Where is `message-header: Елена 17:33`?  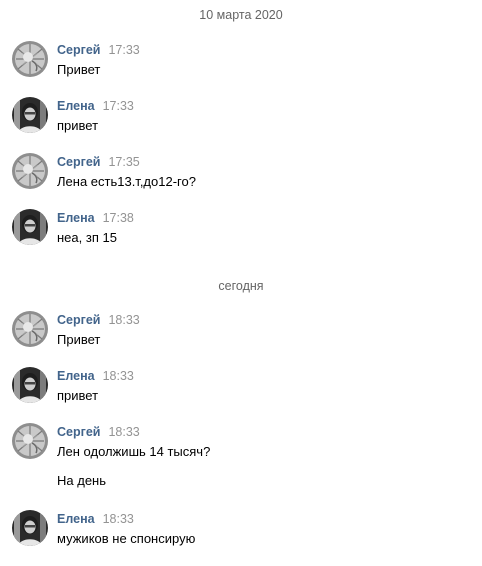
message-header: Елена 17:33 is located at coordinates (95, 106).